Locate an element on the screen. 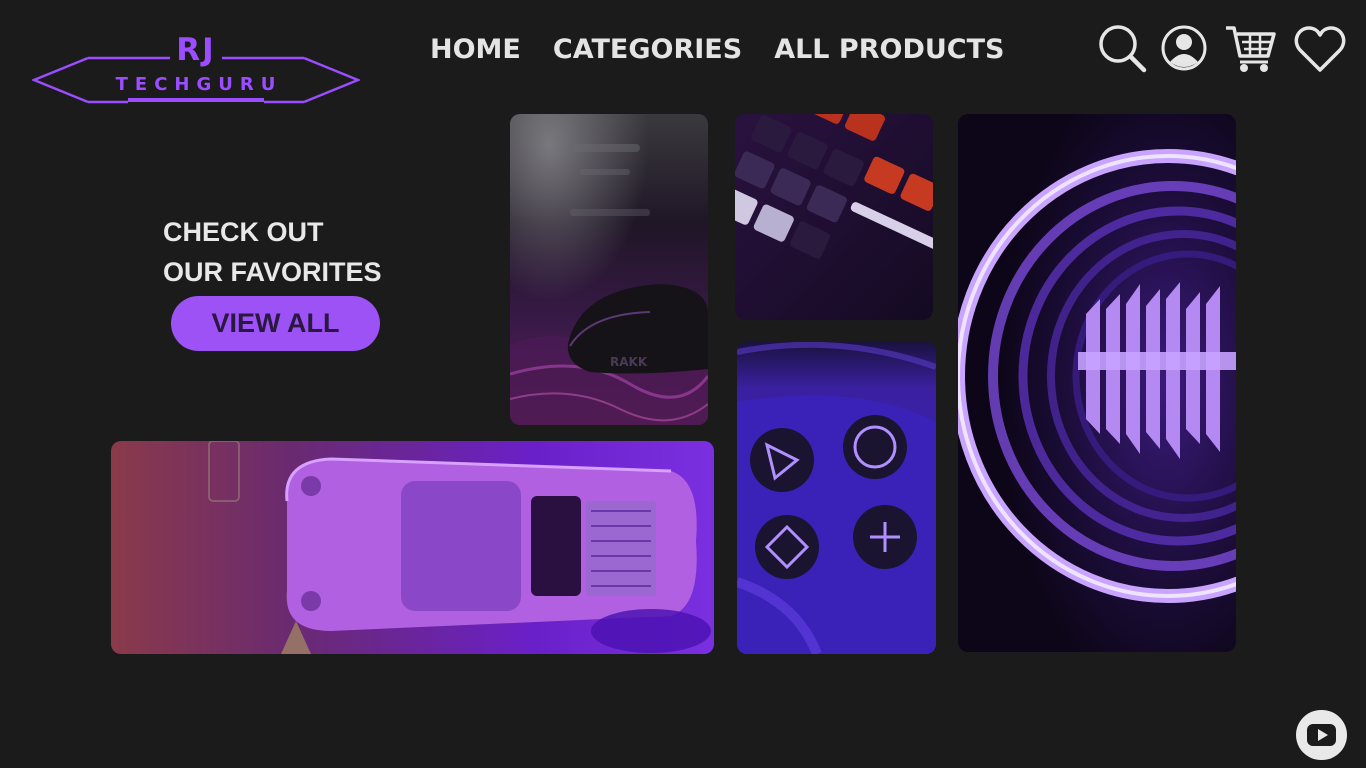  hero-heading: CHECK OUT OUR FAVORITES is located at coordinates (272, 252).